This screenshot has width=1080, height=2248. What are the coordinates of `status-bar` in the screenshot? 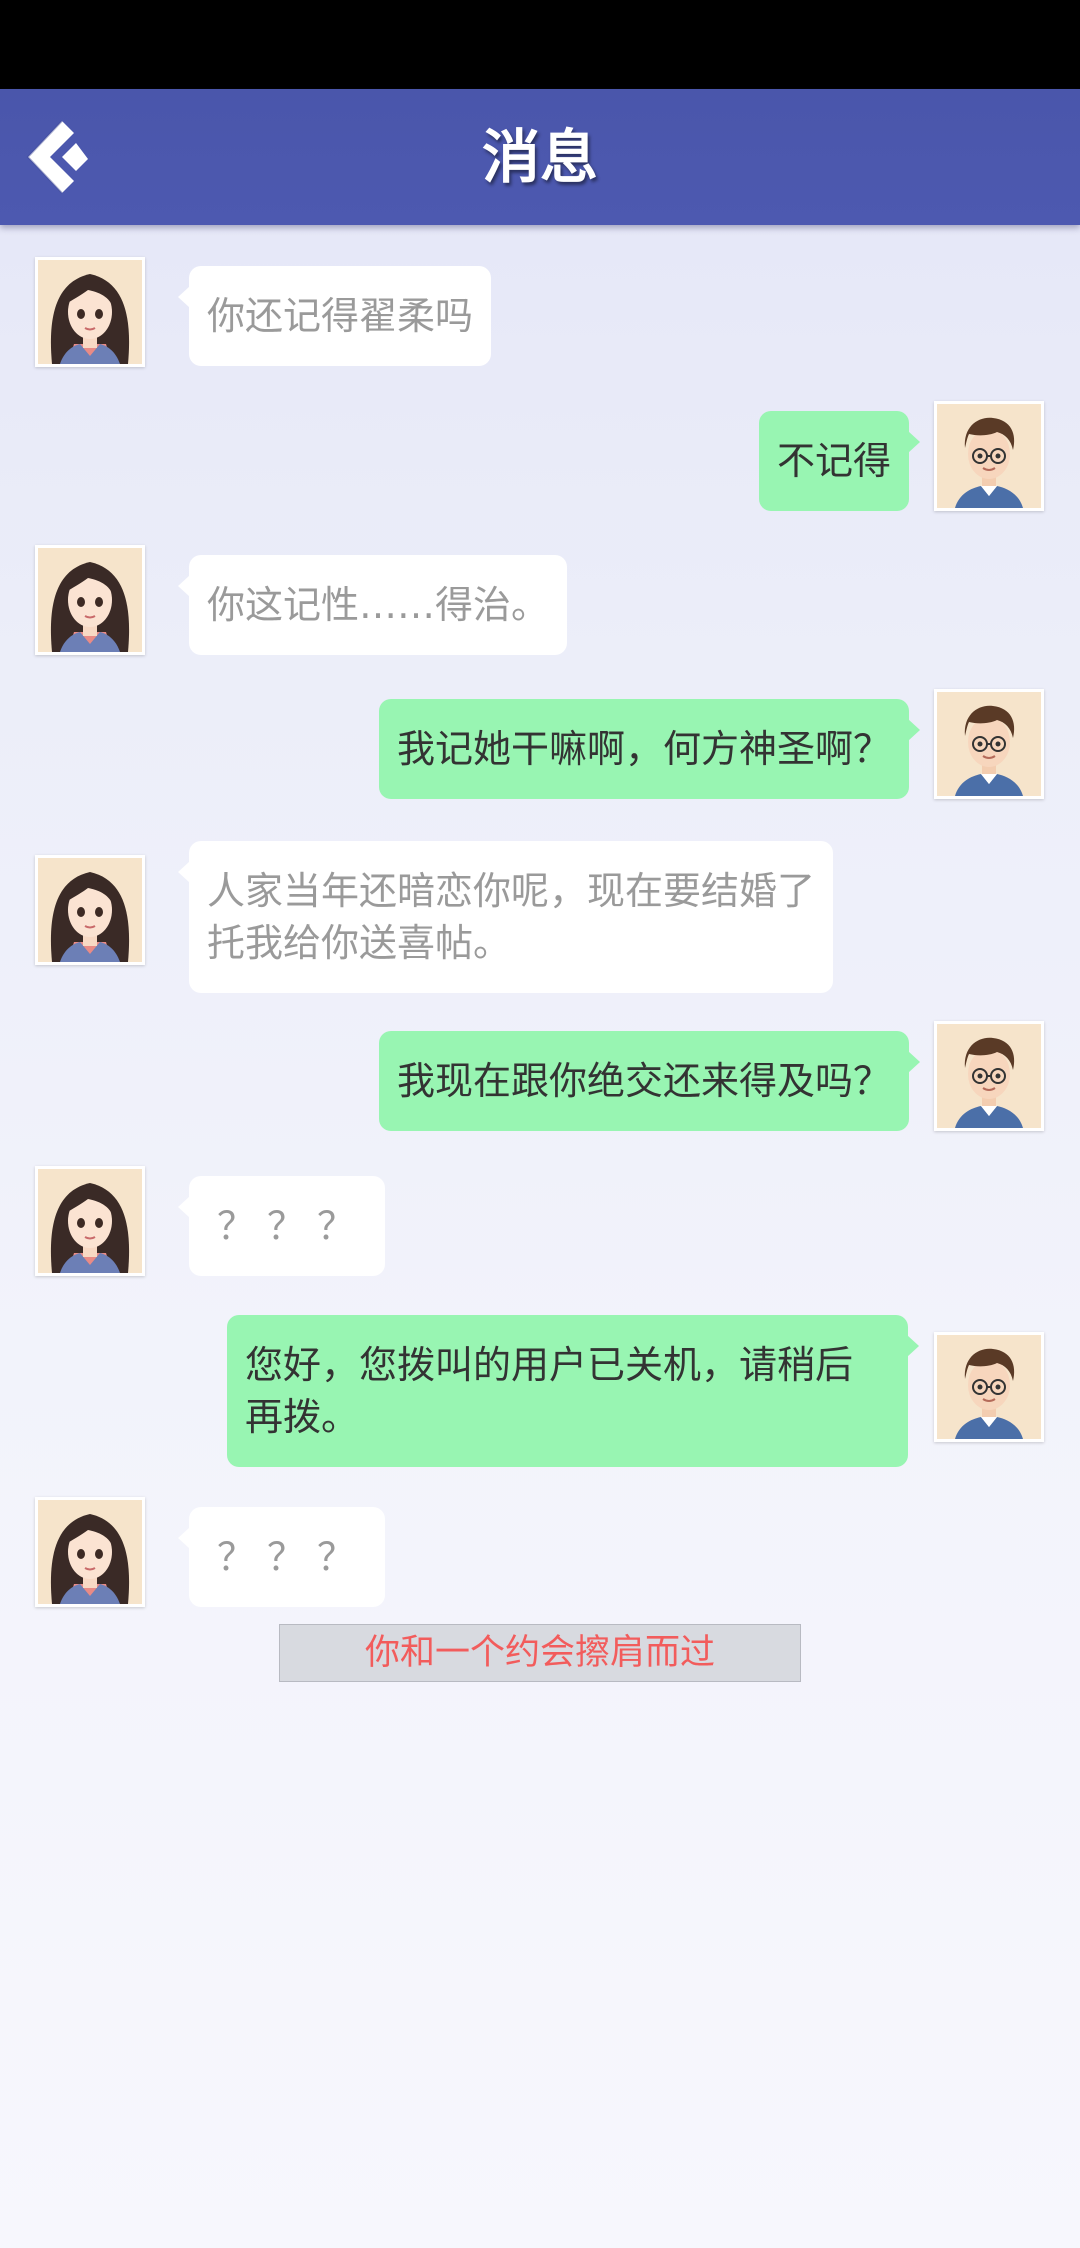 It's located at (540, 44).